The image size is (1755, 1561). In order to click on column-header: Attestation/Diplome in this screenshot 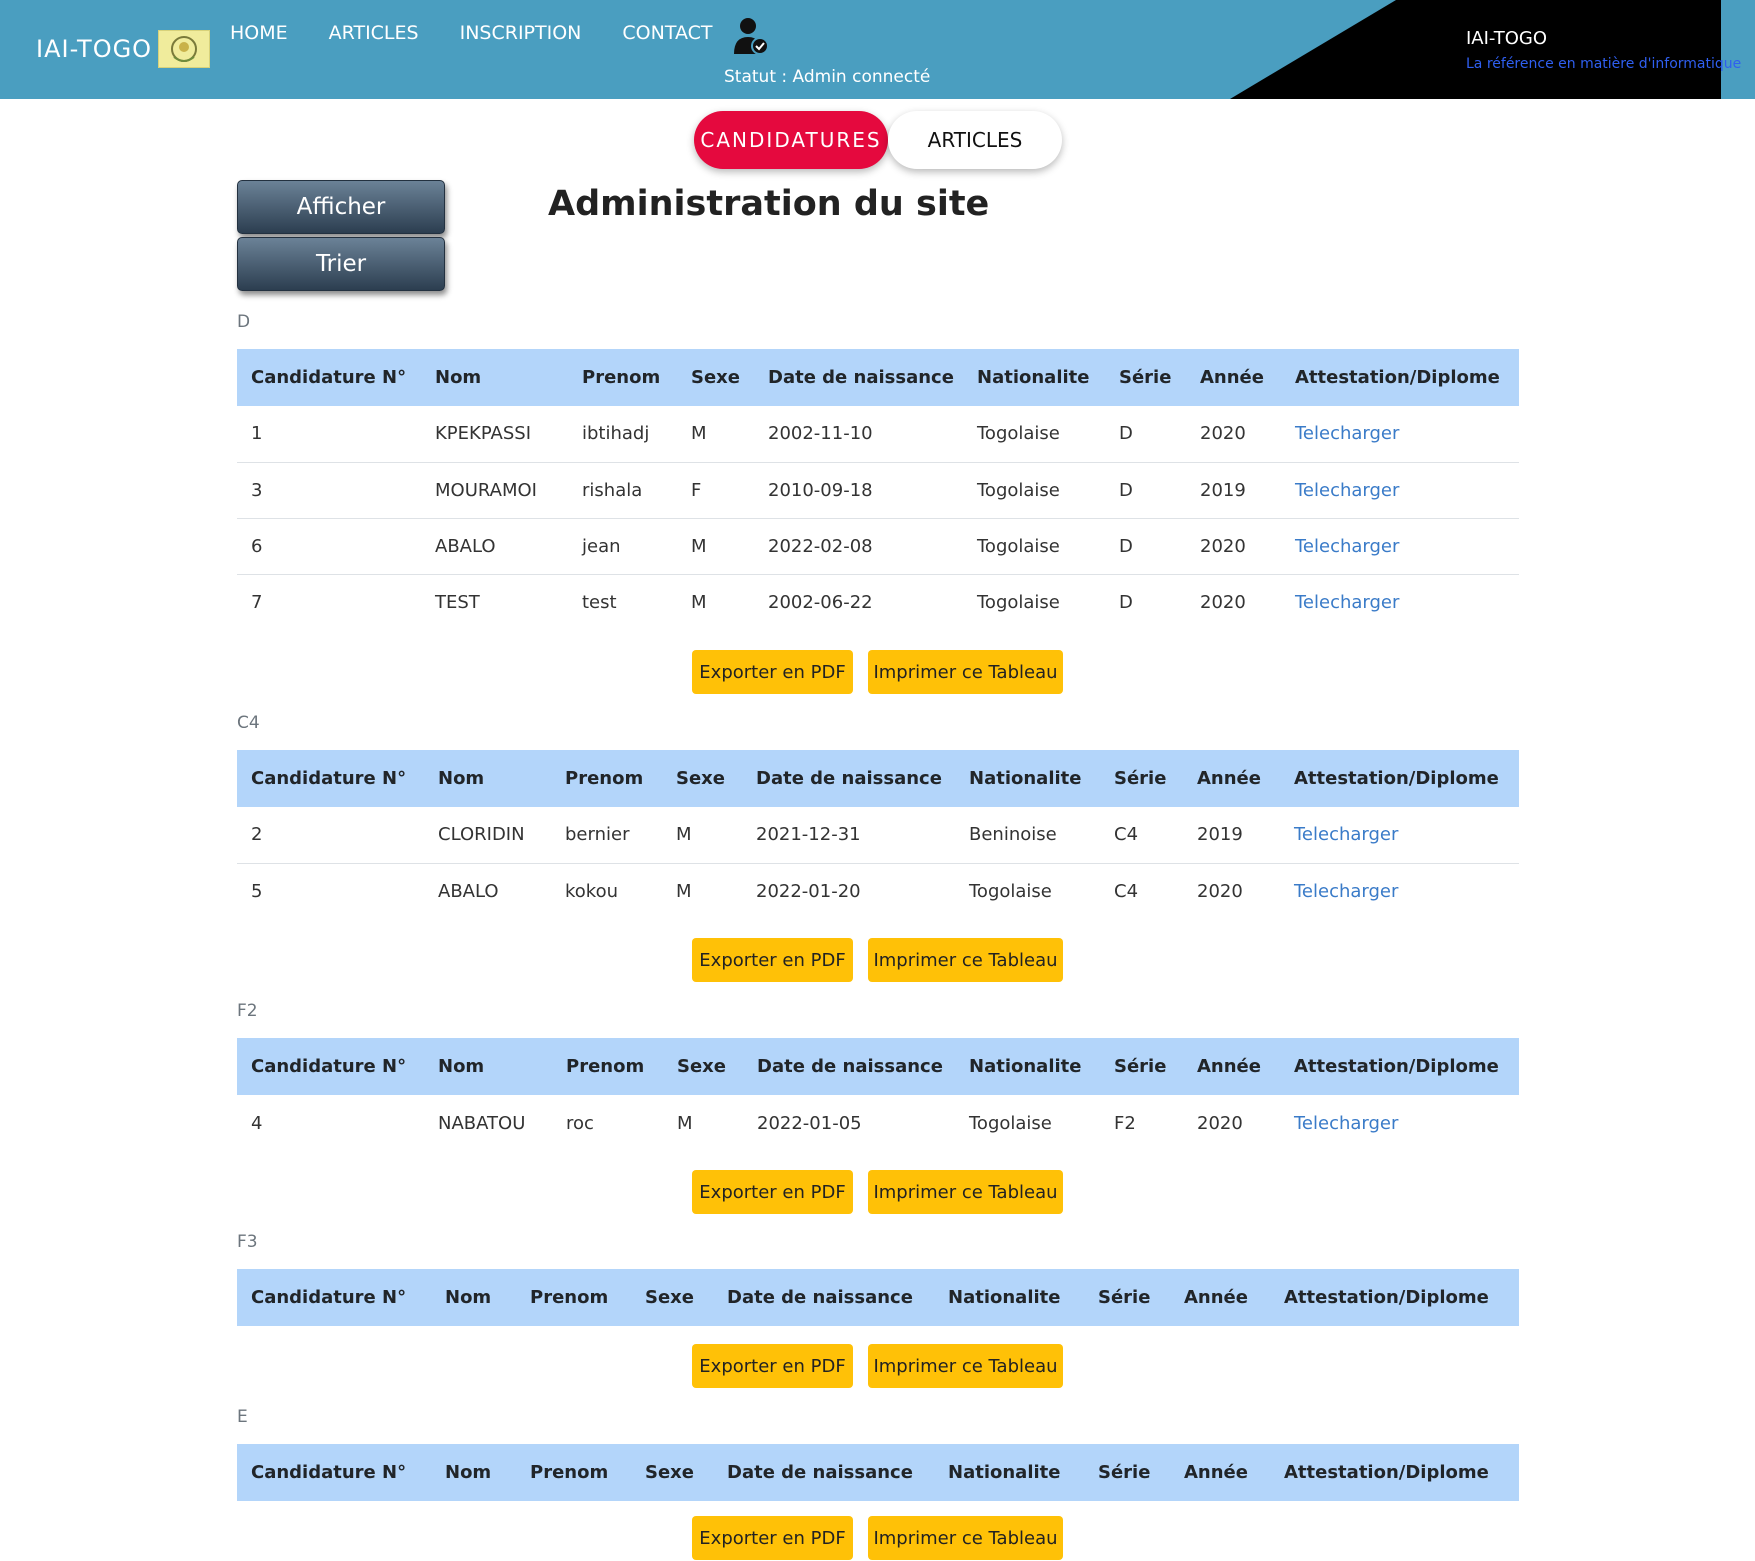, I will do `click(1399, 778)`.